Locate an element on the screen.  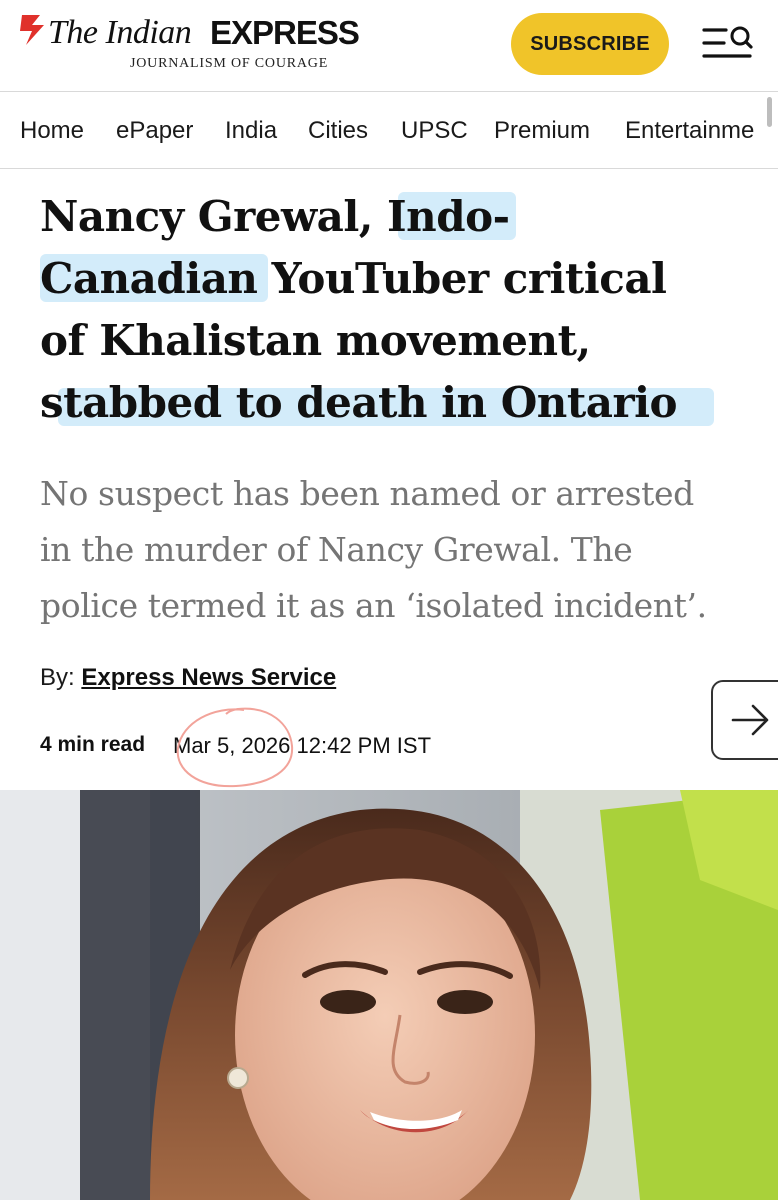
circle-annotation is located at coordinates (235, 747).